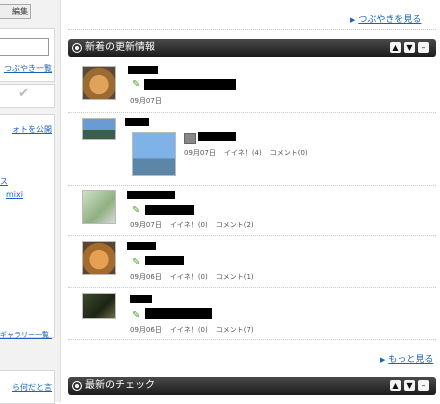 The image size is (440, 404). I want to click on comments-link: コメント(7), so click(235, 330).